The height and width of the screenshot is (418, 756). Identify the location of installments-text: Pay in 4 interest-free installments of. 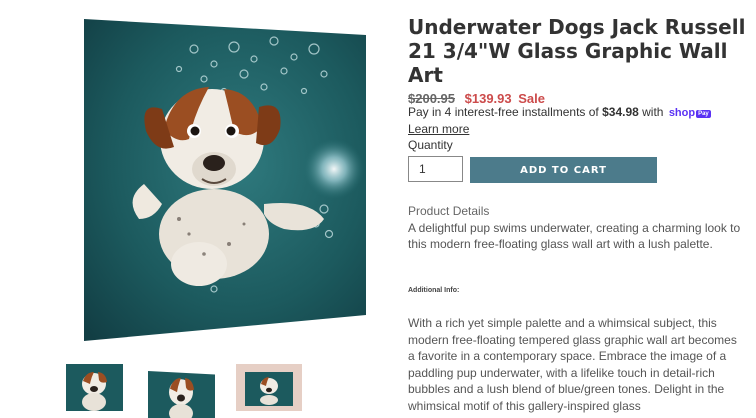
(505, 112).